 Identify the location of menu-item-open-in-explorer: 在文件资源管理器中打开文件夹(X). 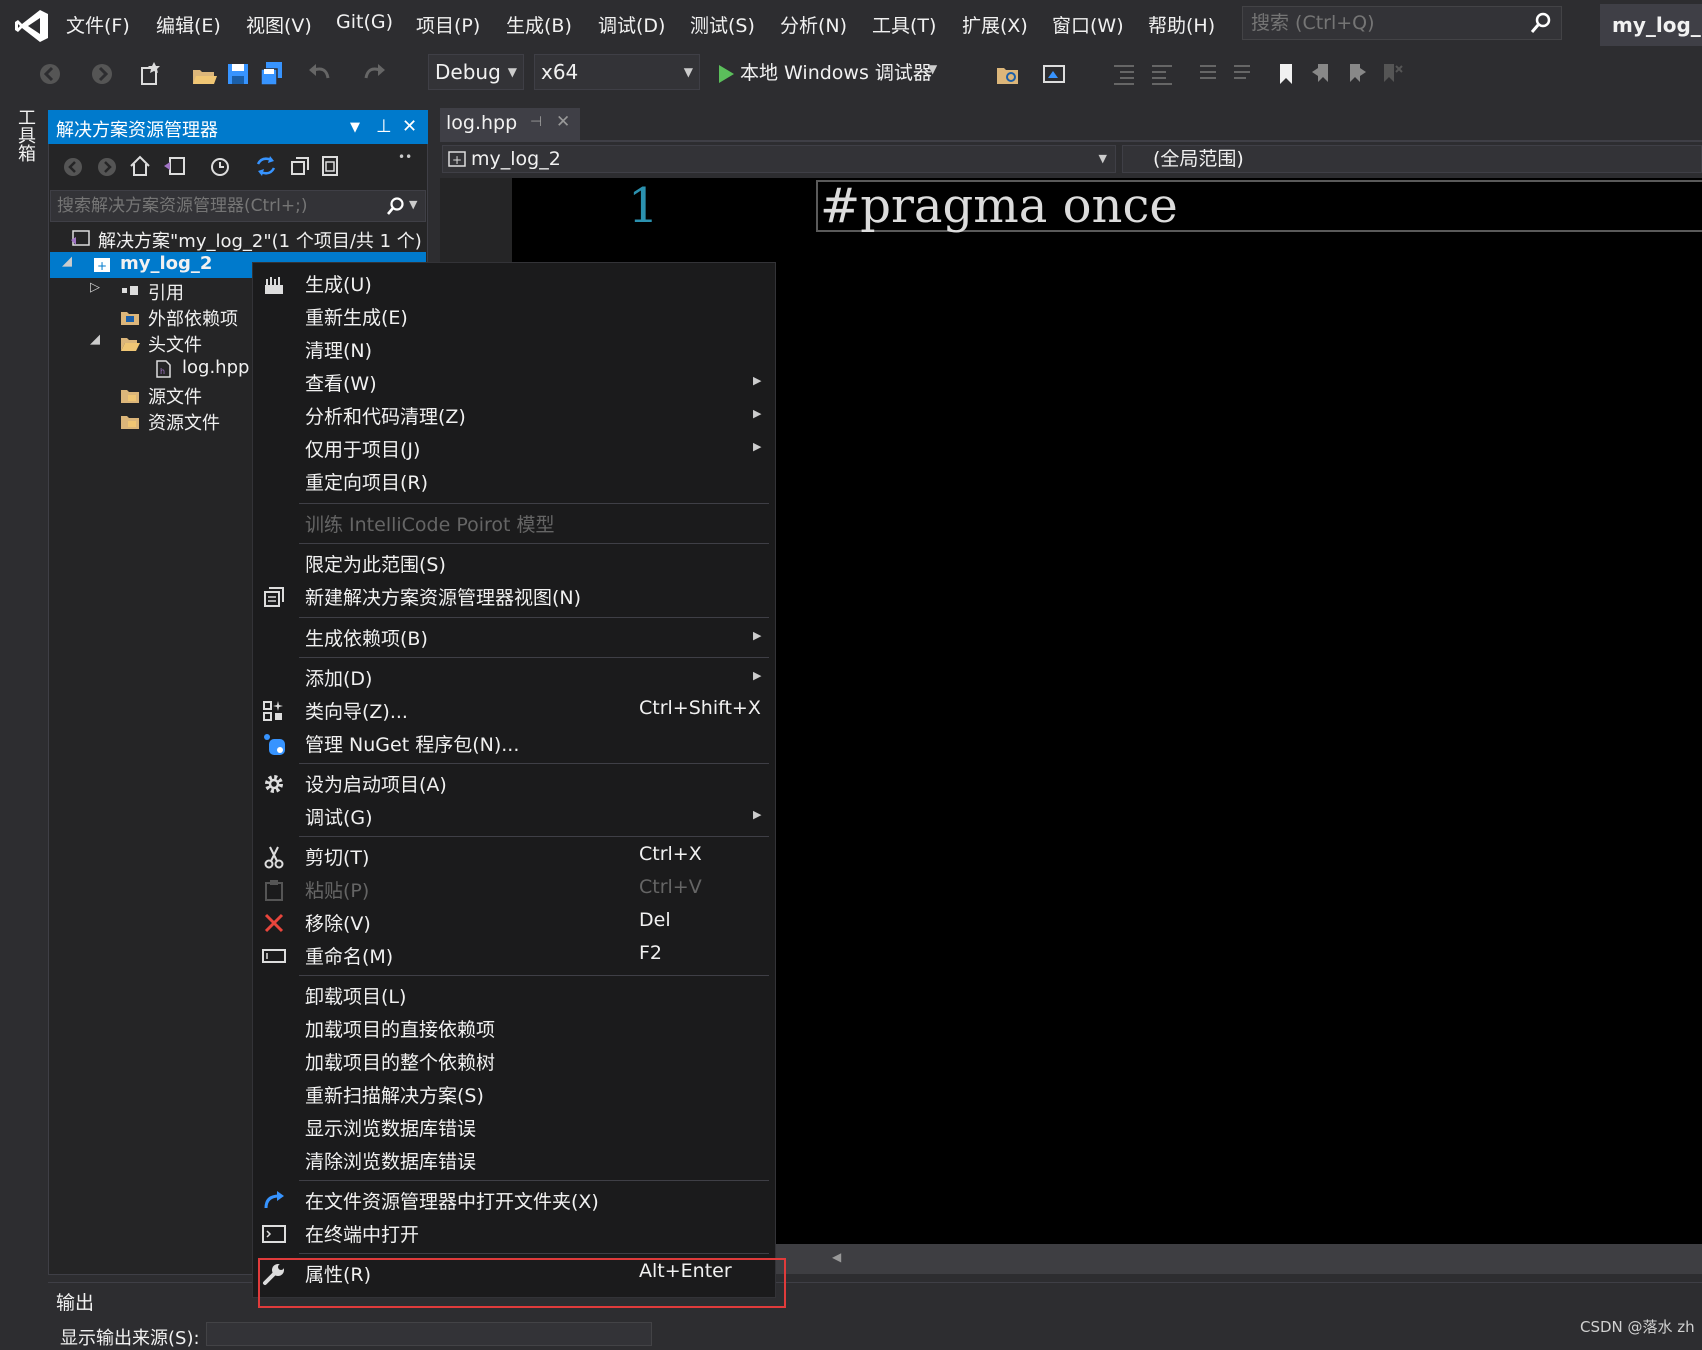
(514, 1200).